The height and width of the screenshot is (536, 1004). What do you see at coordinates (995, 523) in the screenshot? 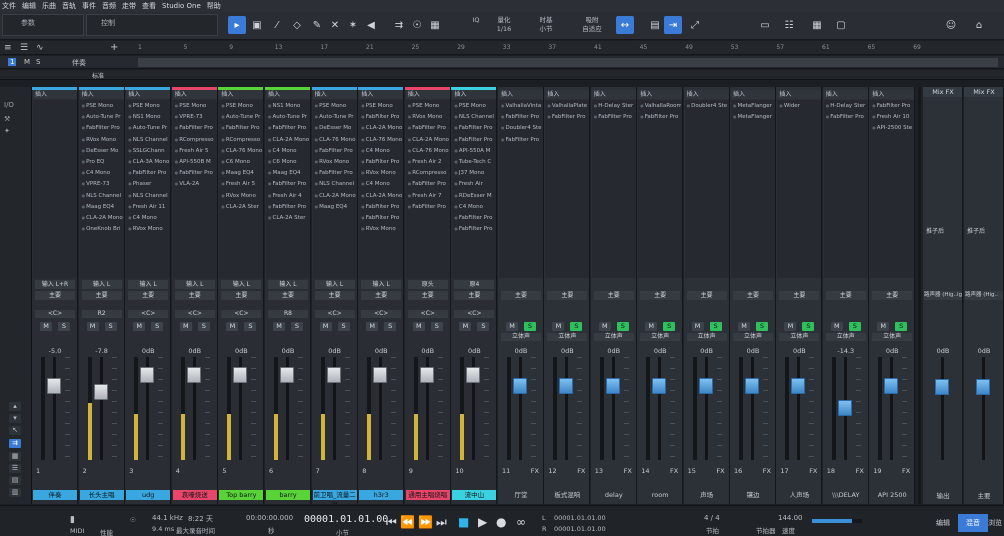
I see `browse-view-button: 浏览` at bounding box center [995, 523].